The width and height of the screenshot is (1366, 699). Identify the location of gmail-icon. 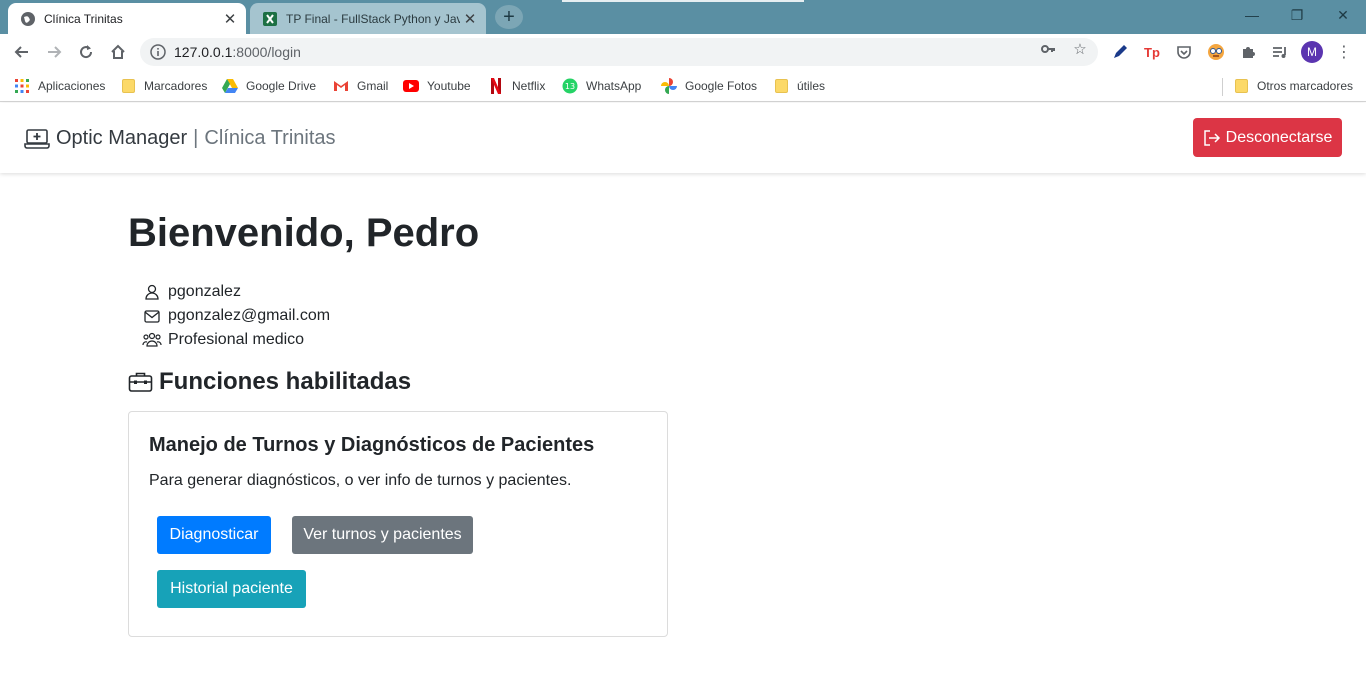
(341, 86).